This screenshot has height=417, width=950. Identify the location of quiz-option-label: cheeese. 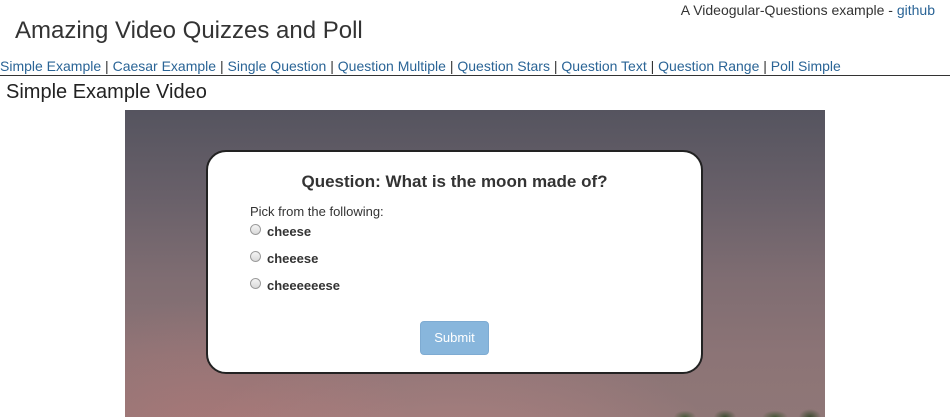
(293, 258).